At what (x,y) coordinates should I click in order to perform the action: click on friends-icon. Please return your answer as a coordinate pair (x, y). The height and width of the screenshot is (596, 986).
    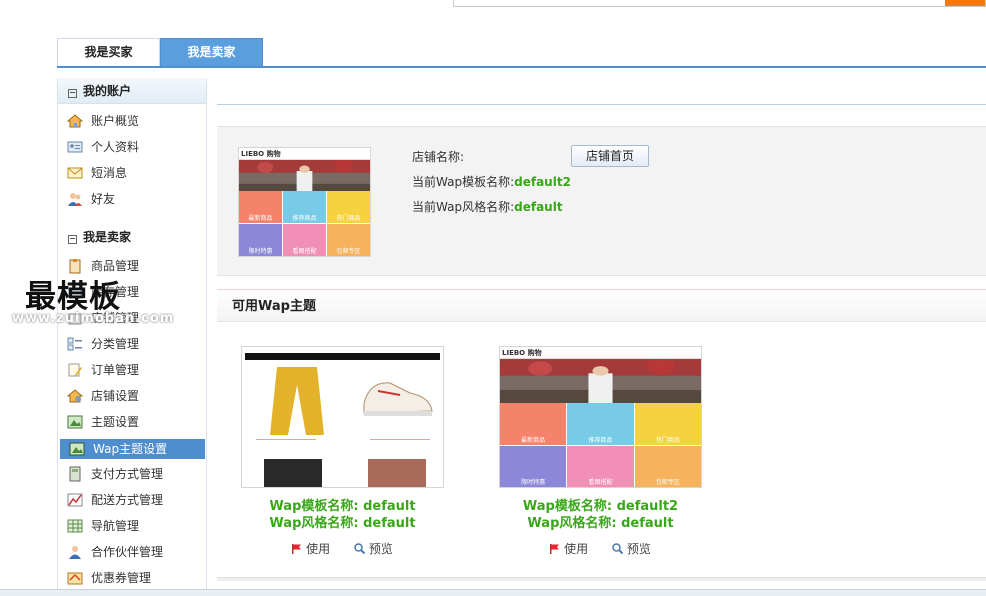
    Looking at the image, I should click on (75, 199).